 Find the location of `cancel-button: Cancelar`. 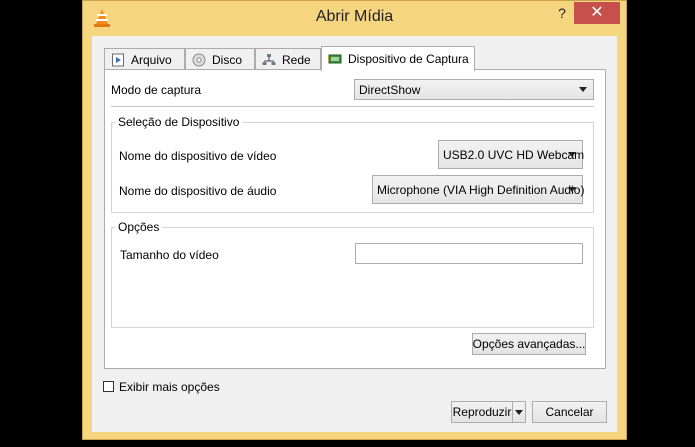

cancel-button: Cancelar is located at coordinates (569, 412).